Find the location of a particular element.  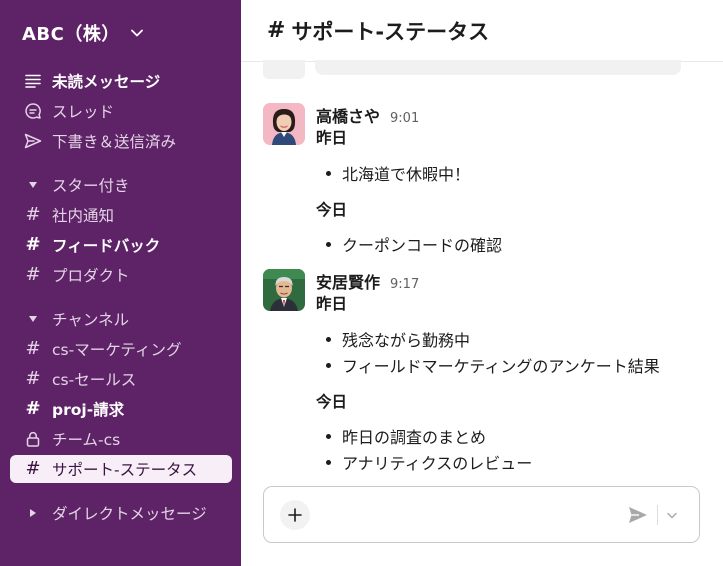

section-label: ダイレクトメッセージ is located at coordinates (129, 514).